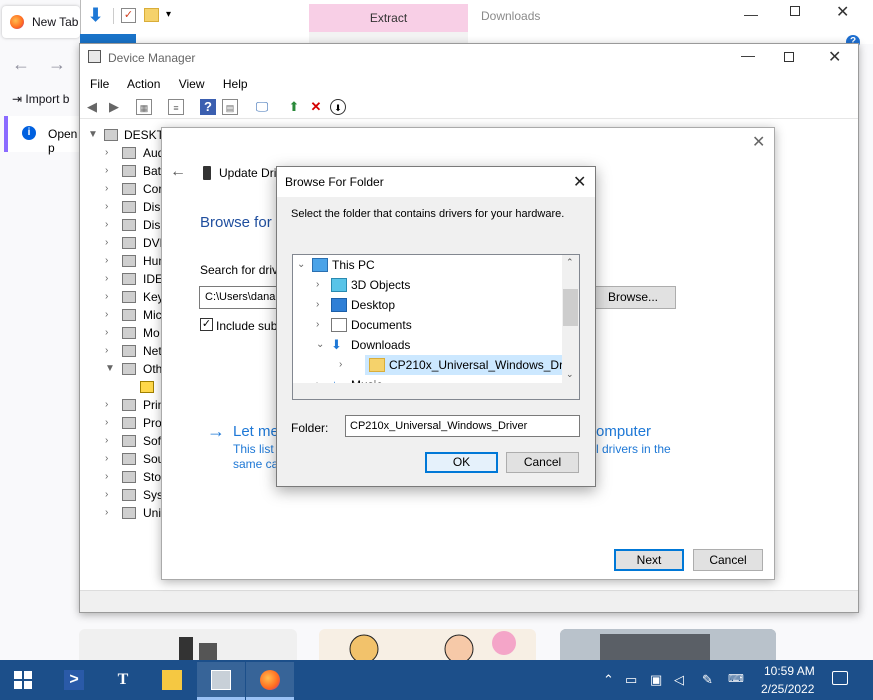  I want to click on disable-device-icon: ⬇, so click(338, 107).